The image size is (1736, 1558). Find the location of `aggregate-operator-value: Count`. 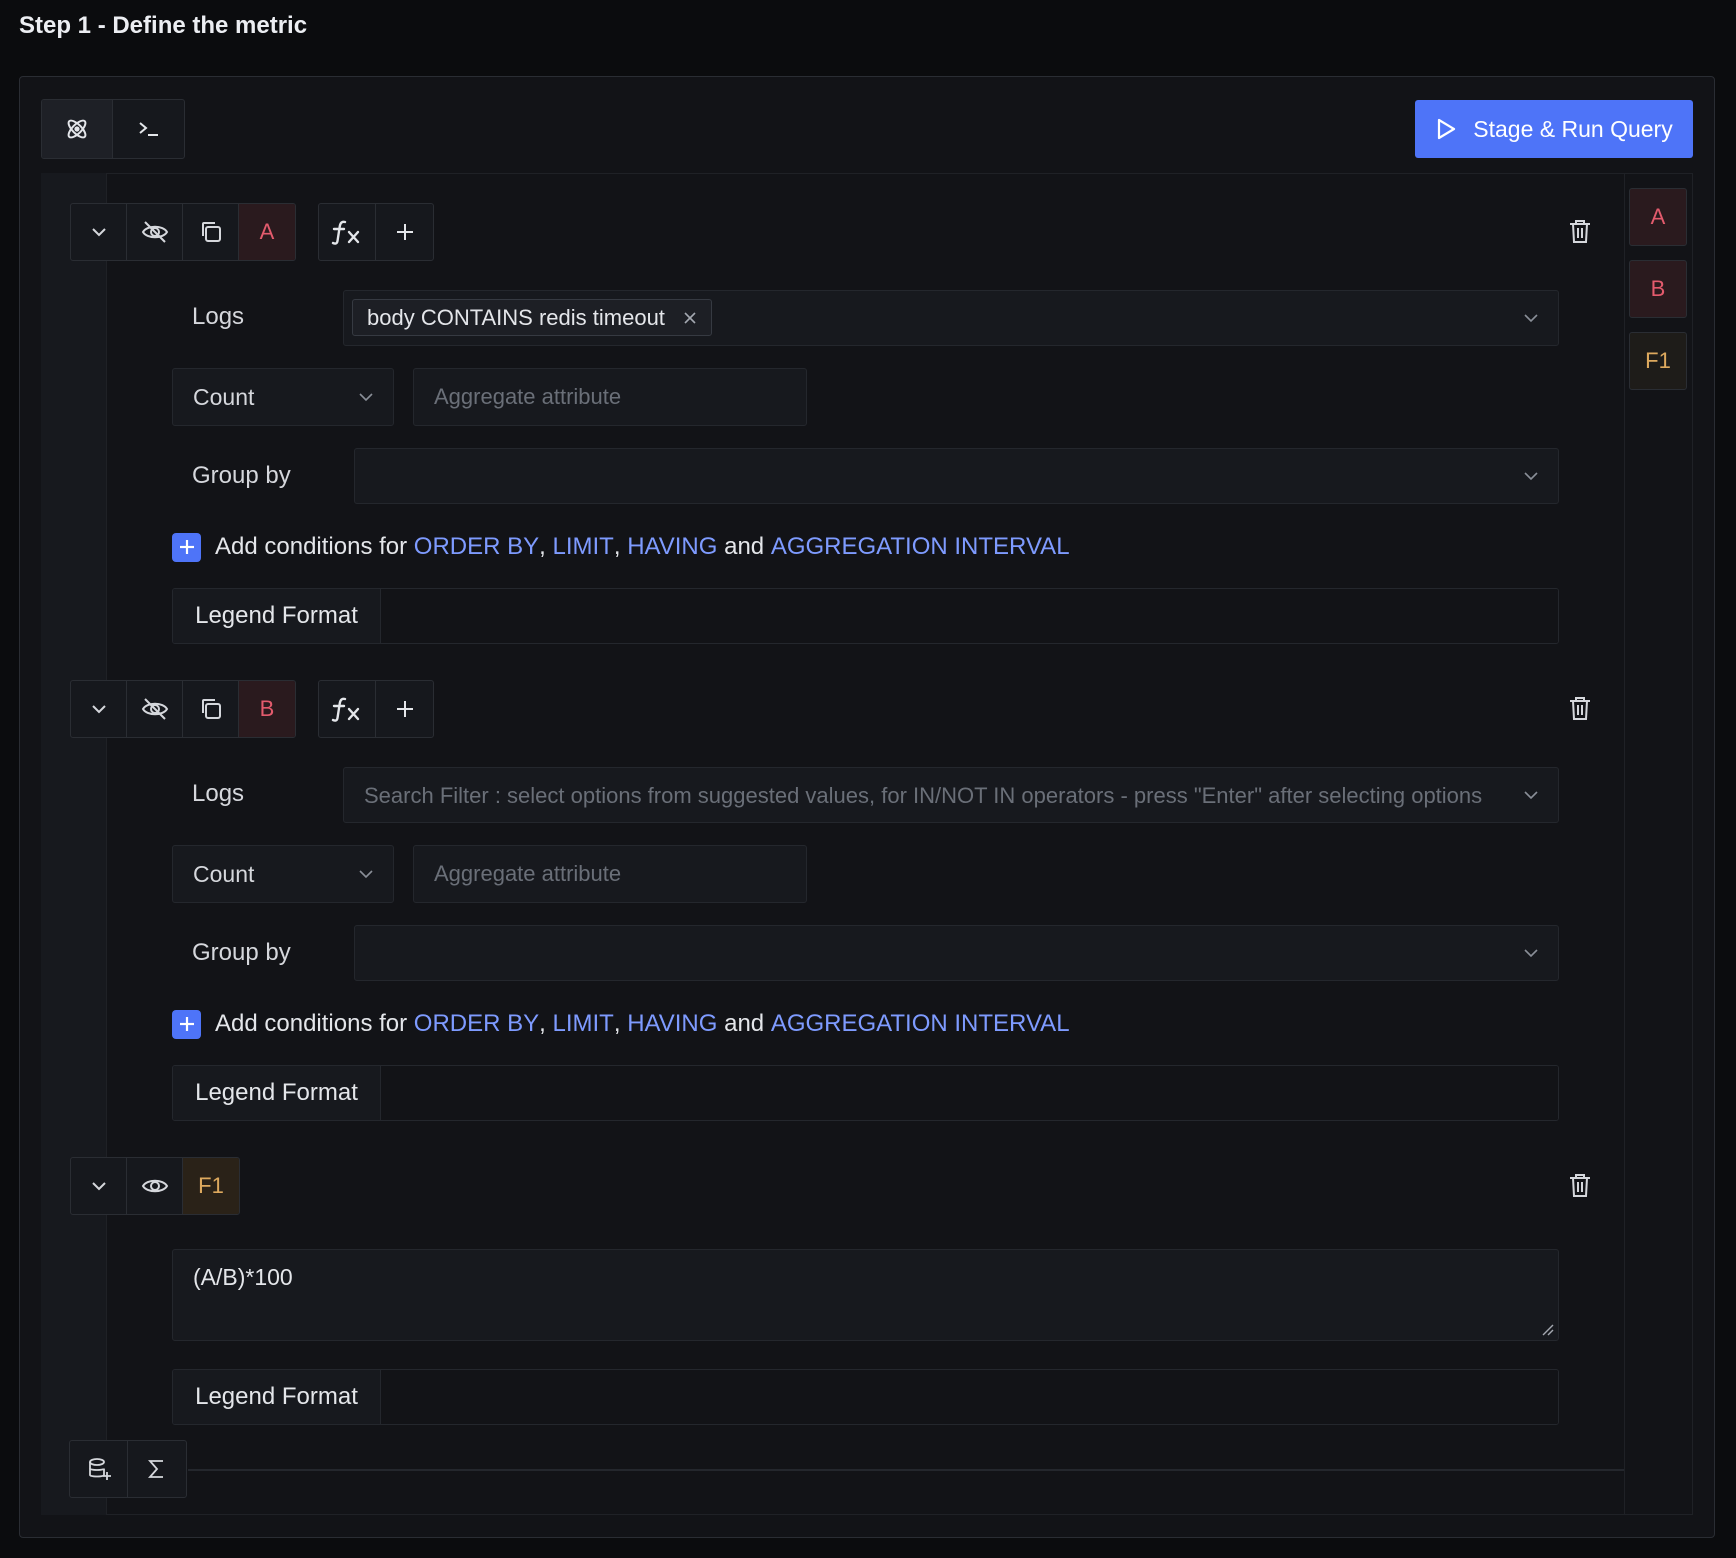

aggregate-operator-value: Count is located at coordinates (224, 396).